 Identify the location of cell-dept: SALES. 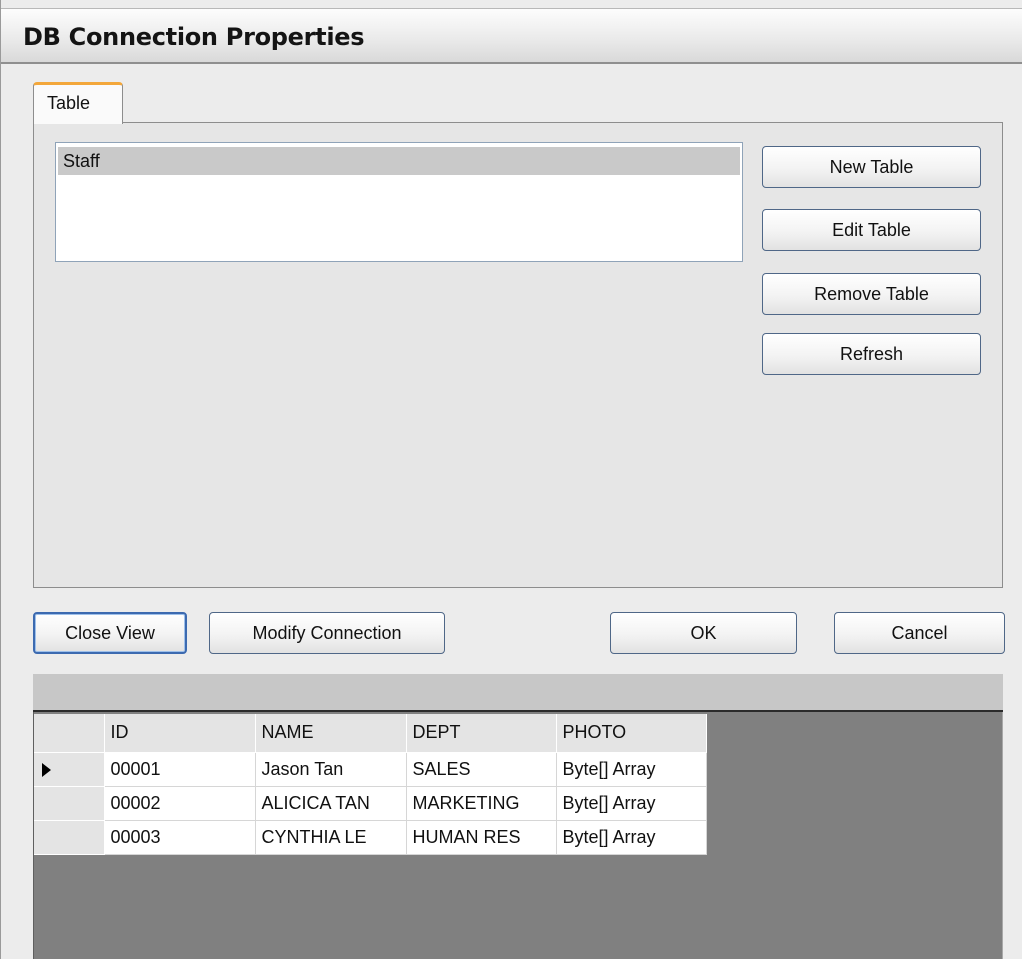
(481, 769).